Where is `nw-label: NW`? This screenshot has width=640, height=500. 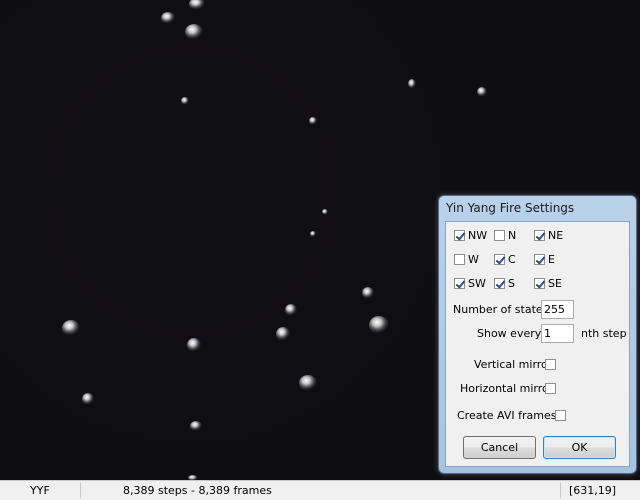
nw-label: NW is located at coordinates (478, 235).